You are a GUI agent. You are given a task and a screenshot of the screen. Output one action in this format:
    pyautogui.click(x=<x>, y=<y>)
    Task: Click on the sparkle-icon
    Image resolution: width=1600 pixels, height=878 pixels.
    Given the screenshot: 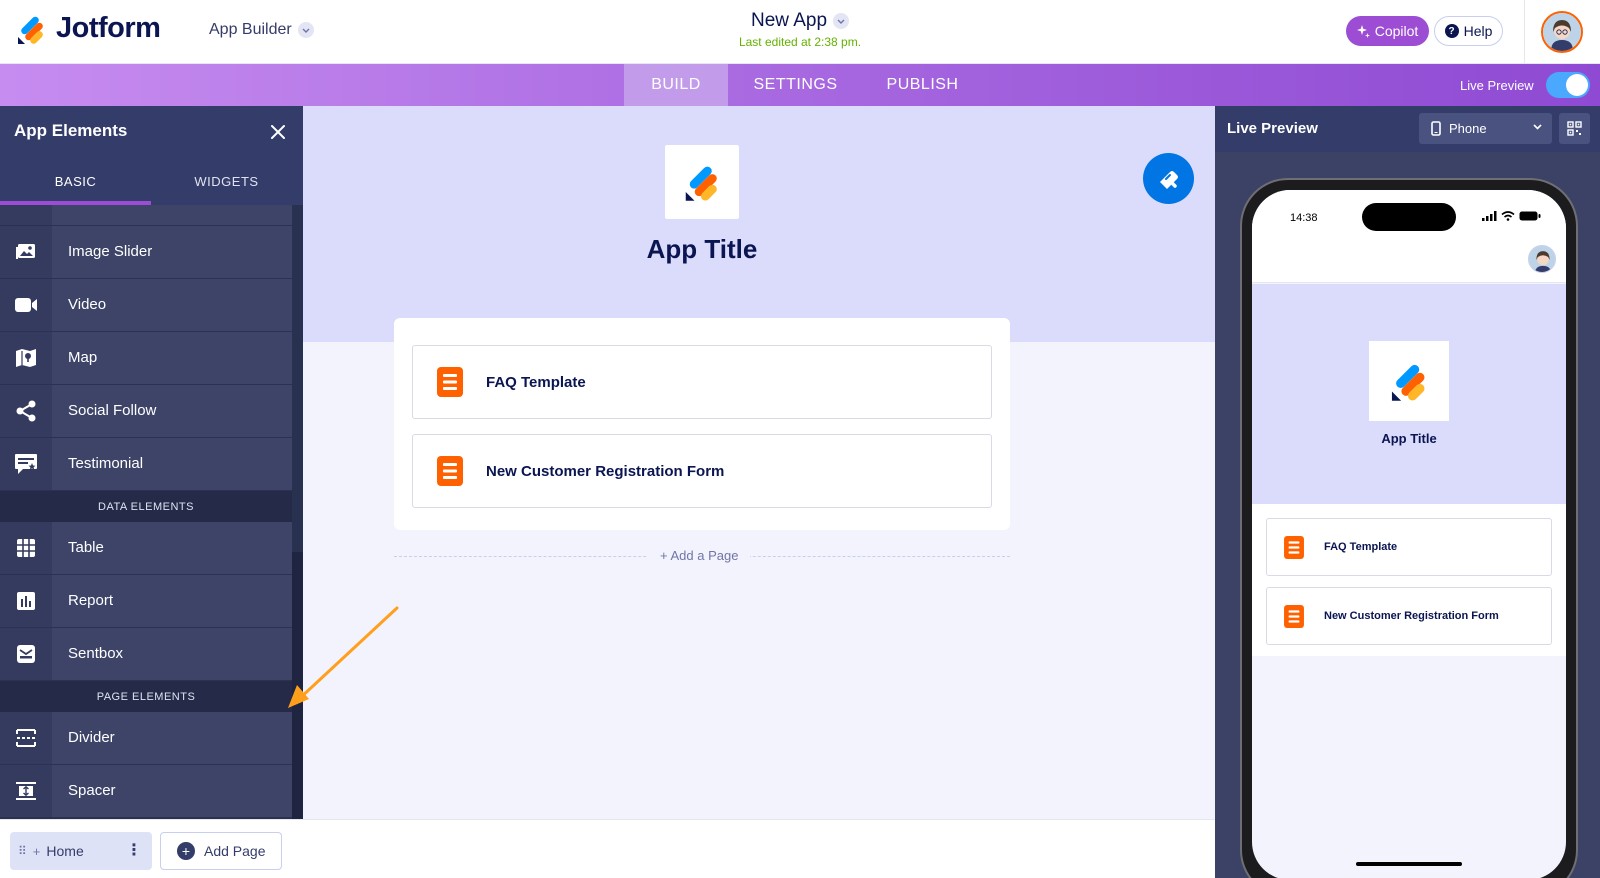 What is the action you would take?
    pyautogui.click(x=1363, y=31)
    